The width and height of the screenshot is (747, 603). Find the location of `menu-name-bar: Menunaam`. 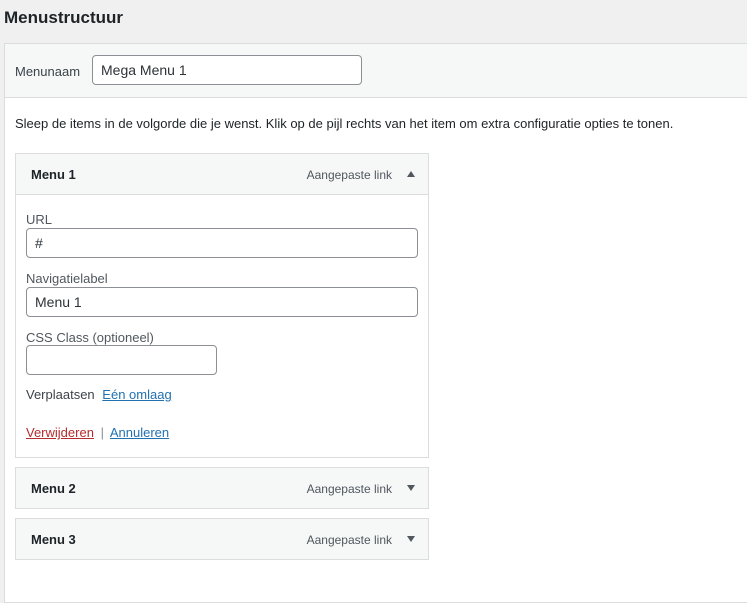

menu-name-bar: Menunaam is located at coordinates (376, 71).